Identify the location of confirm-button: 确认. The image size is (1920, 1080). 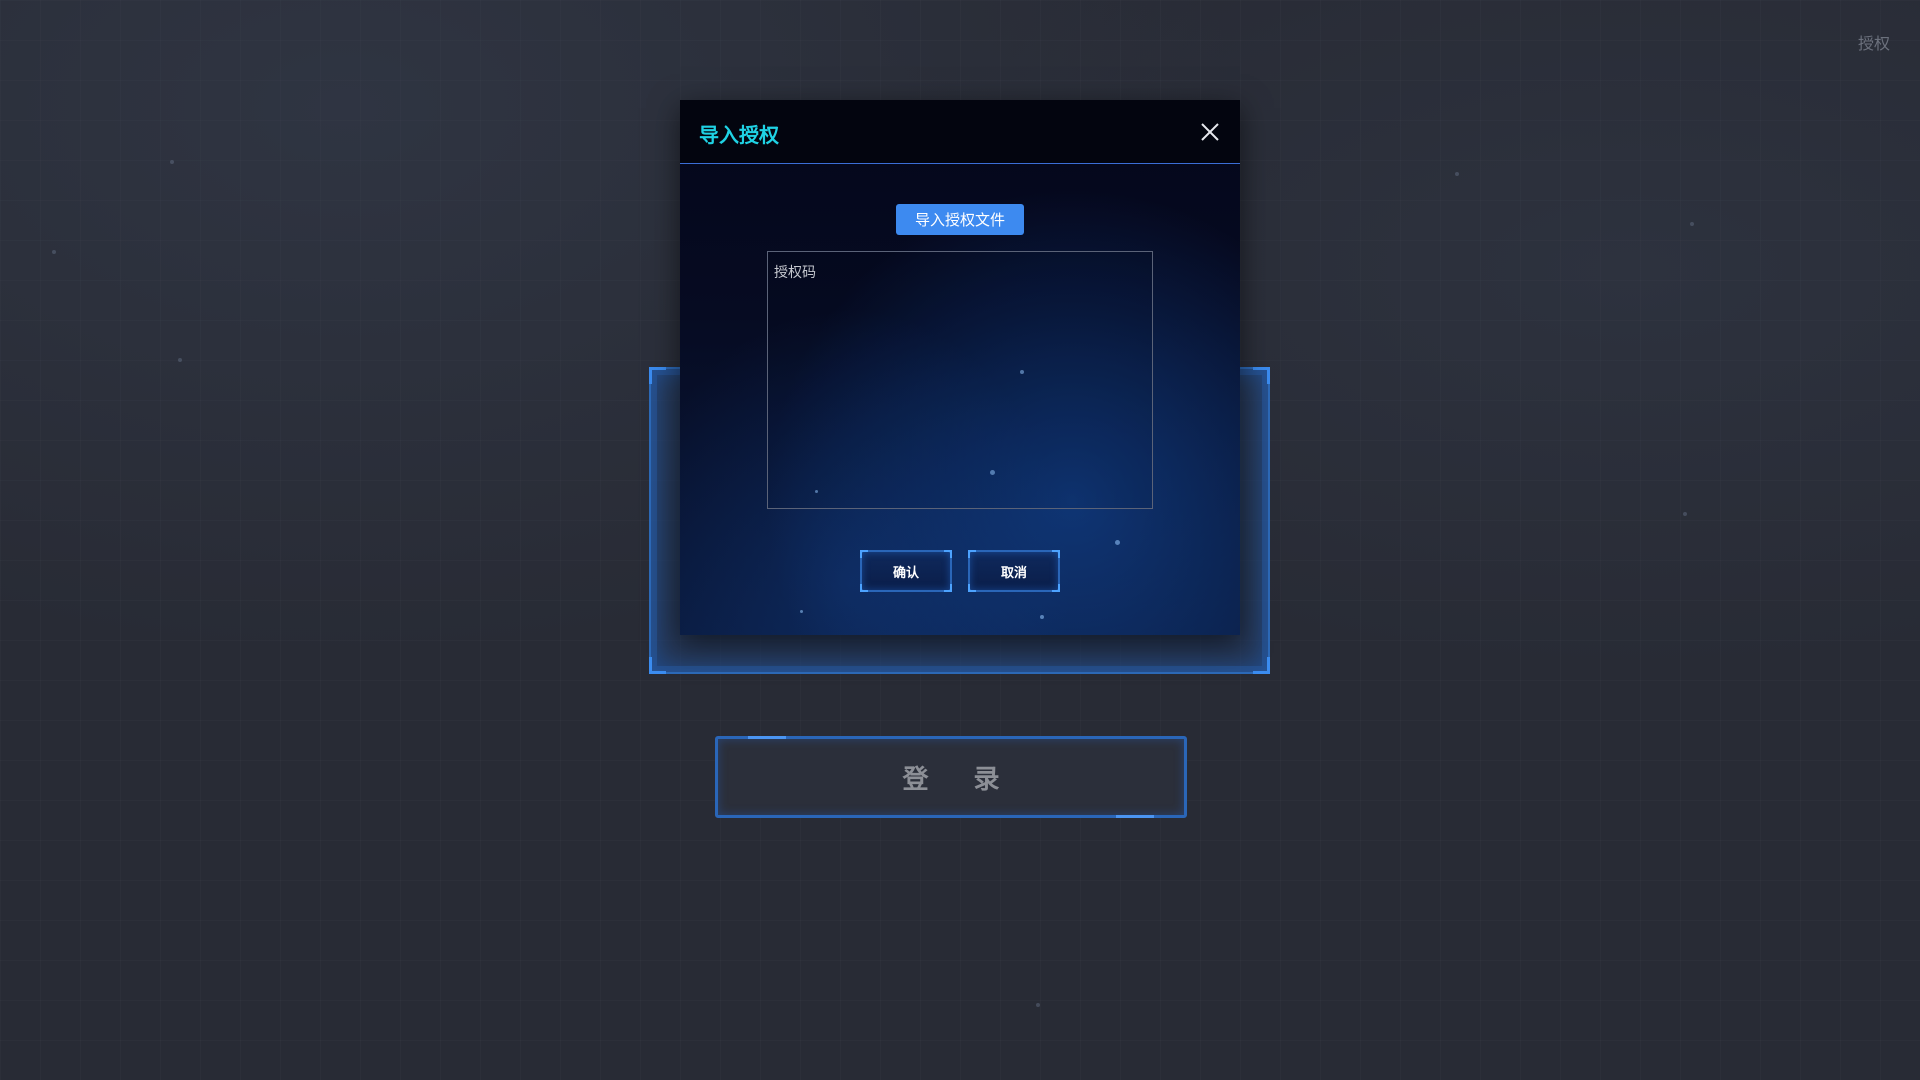
(906, 571).